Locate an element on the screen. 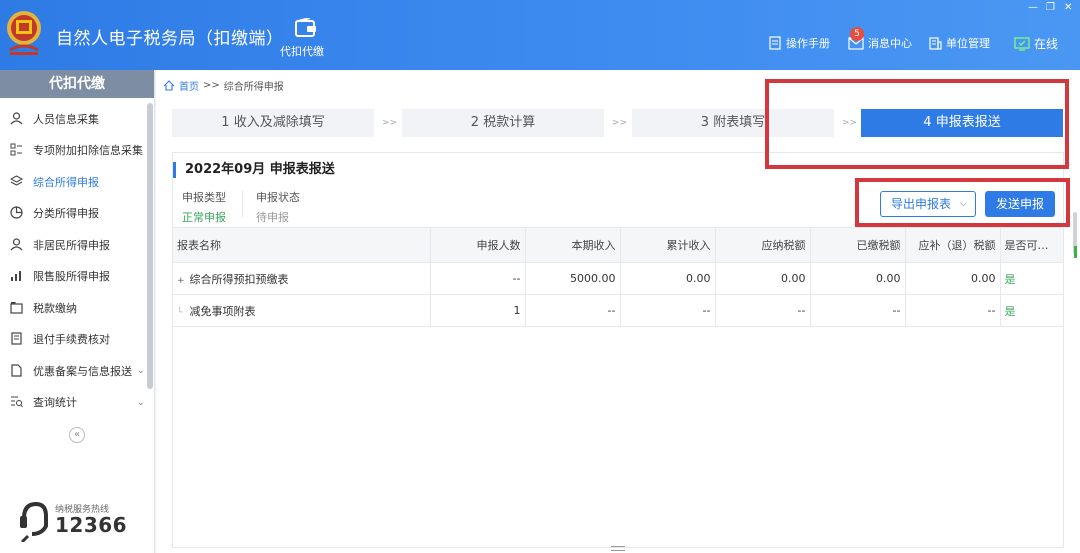 Image resolution: width=1080 pixels, height=553 pixels. col-header: 已缴税额 is located at coordinates (858, 245).